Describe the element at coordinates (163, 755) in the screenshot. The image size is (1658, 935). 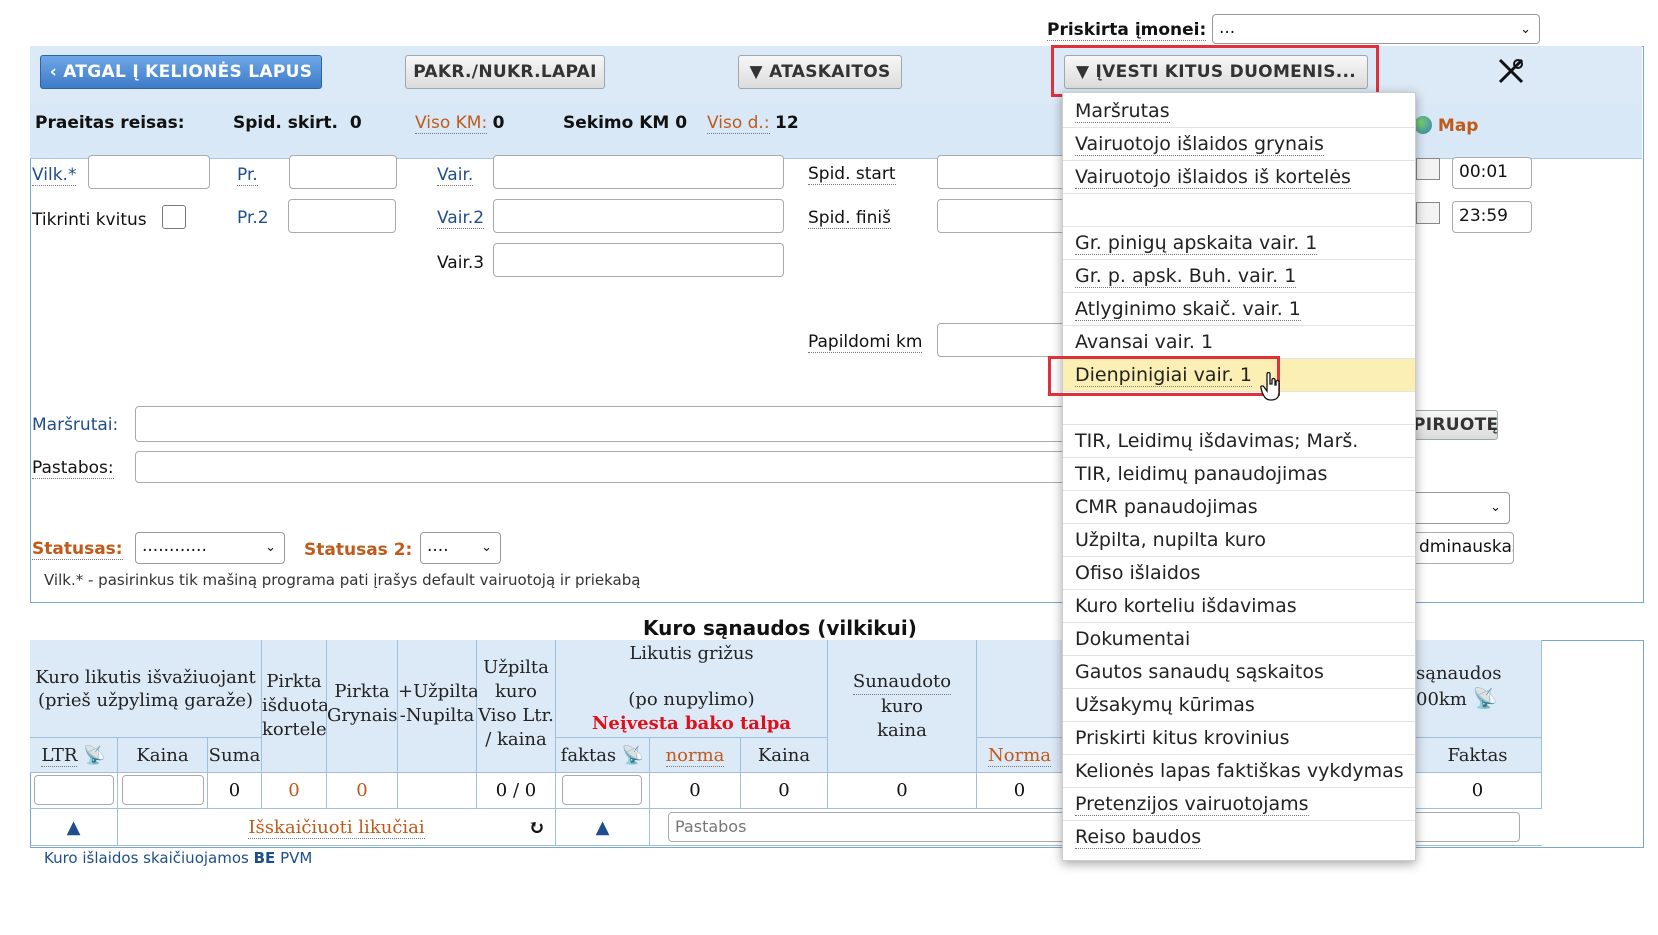
I see `price-header: Kaina` at that location.